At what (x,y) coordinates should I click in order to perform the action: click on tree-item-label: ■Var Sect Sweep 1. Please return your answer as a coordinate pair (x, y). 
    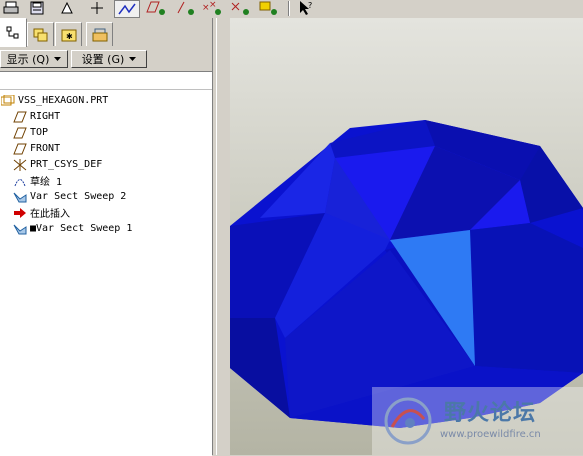
    Looking at the image, I should click on (81, 228).